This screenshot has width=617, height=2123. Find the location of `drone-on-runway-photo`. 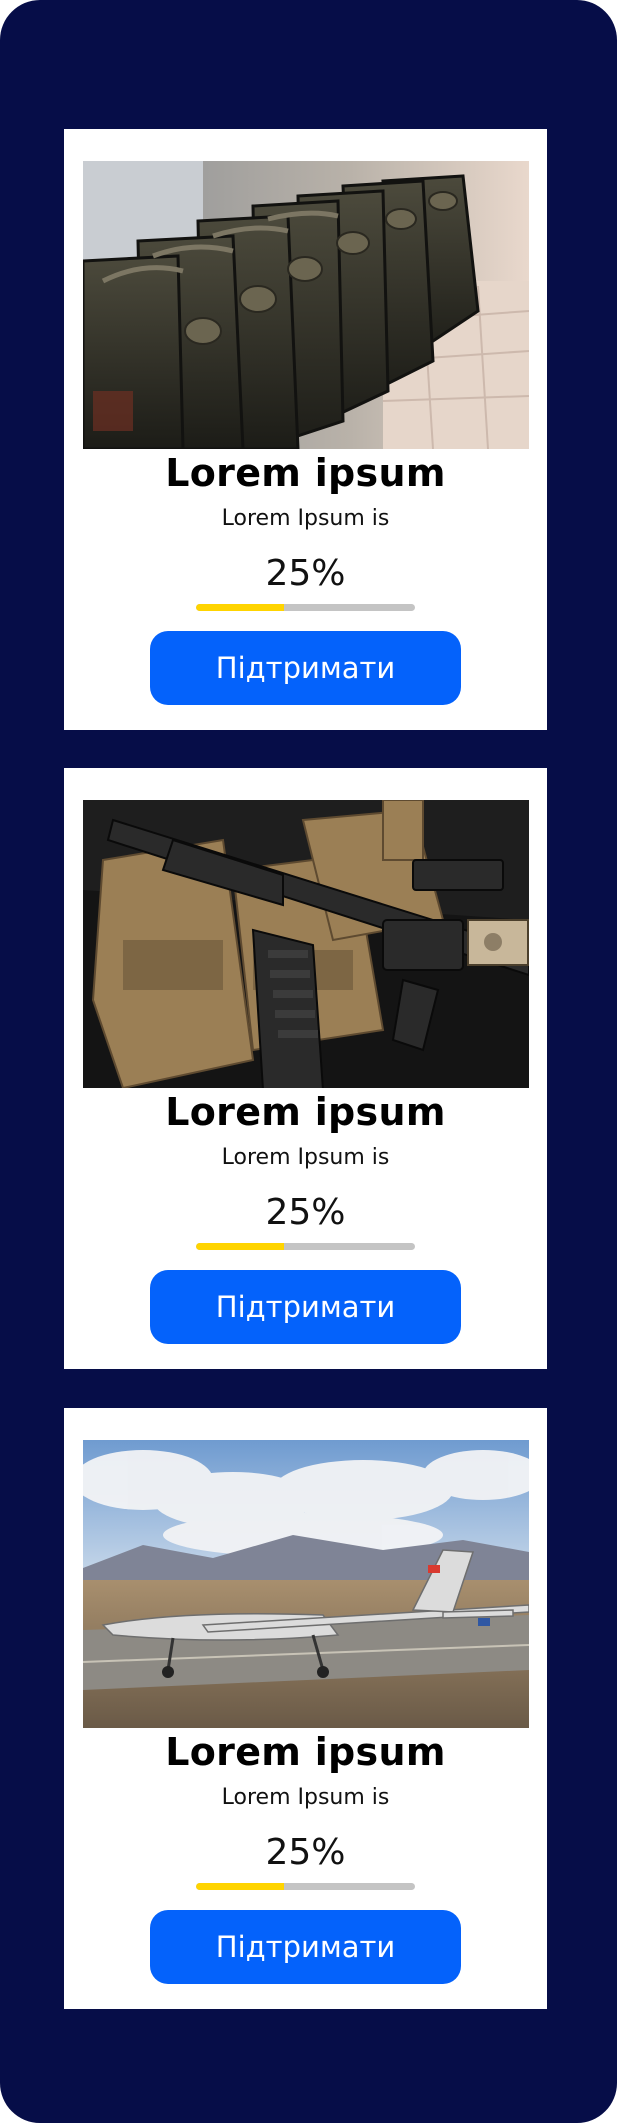

drone-on-runway-photo is located at coordinates (306, 1584).